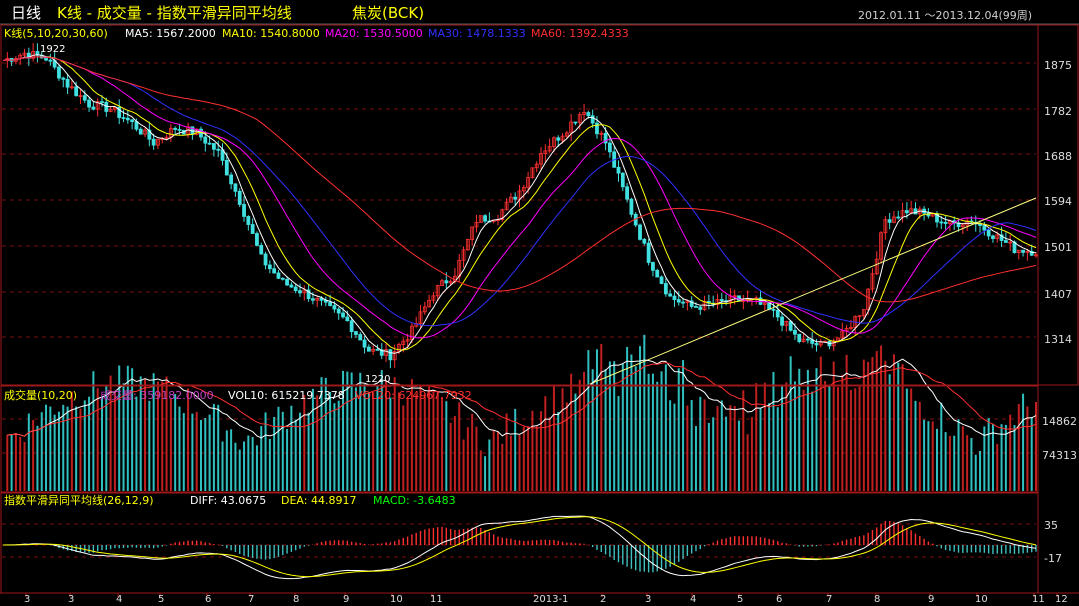 Image resolution: width=1079 pixels, height=606 pixels. I want to click on high-price-label: 1922, so click(53, 49).